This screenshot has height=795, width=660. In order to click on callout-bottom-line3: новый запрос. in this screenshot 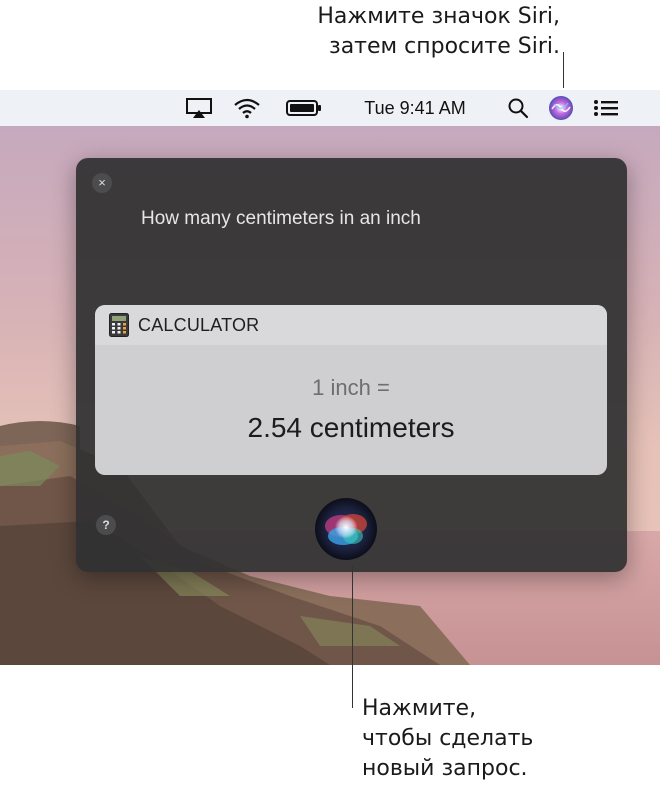, I will do `click(445, 768)`.